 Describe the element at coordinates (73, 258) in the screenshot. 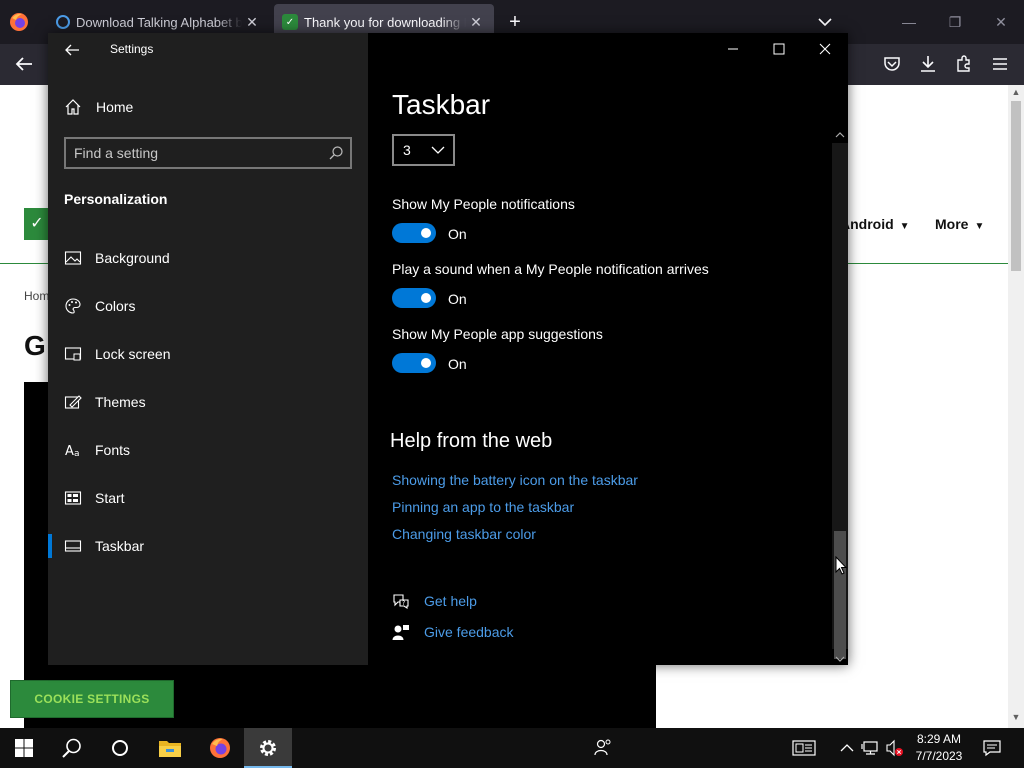

I see `picture-icon` at that location.